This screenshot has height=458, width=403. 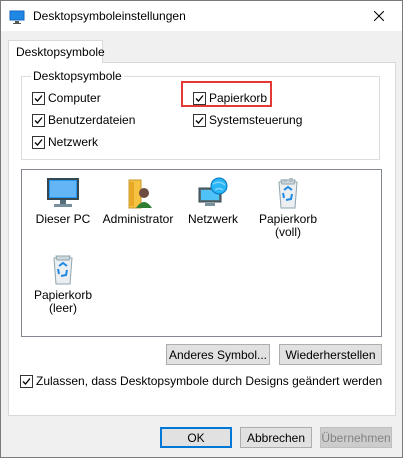 I want to click on close-button, so click(x=379, y=16).